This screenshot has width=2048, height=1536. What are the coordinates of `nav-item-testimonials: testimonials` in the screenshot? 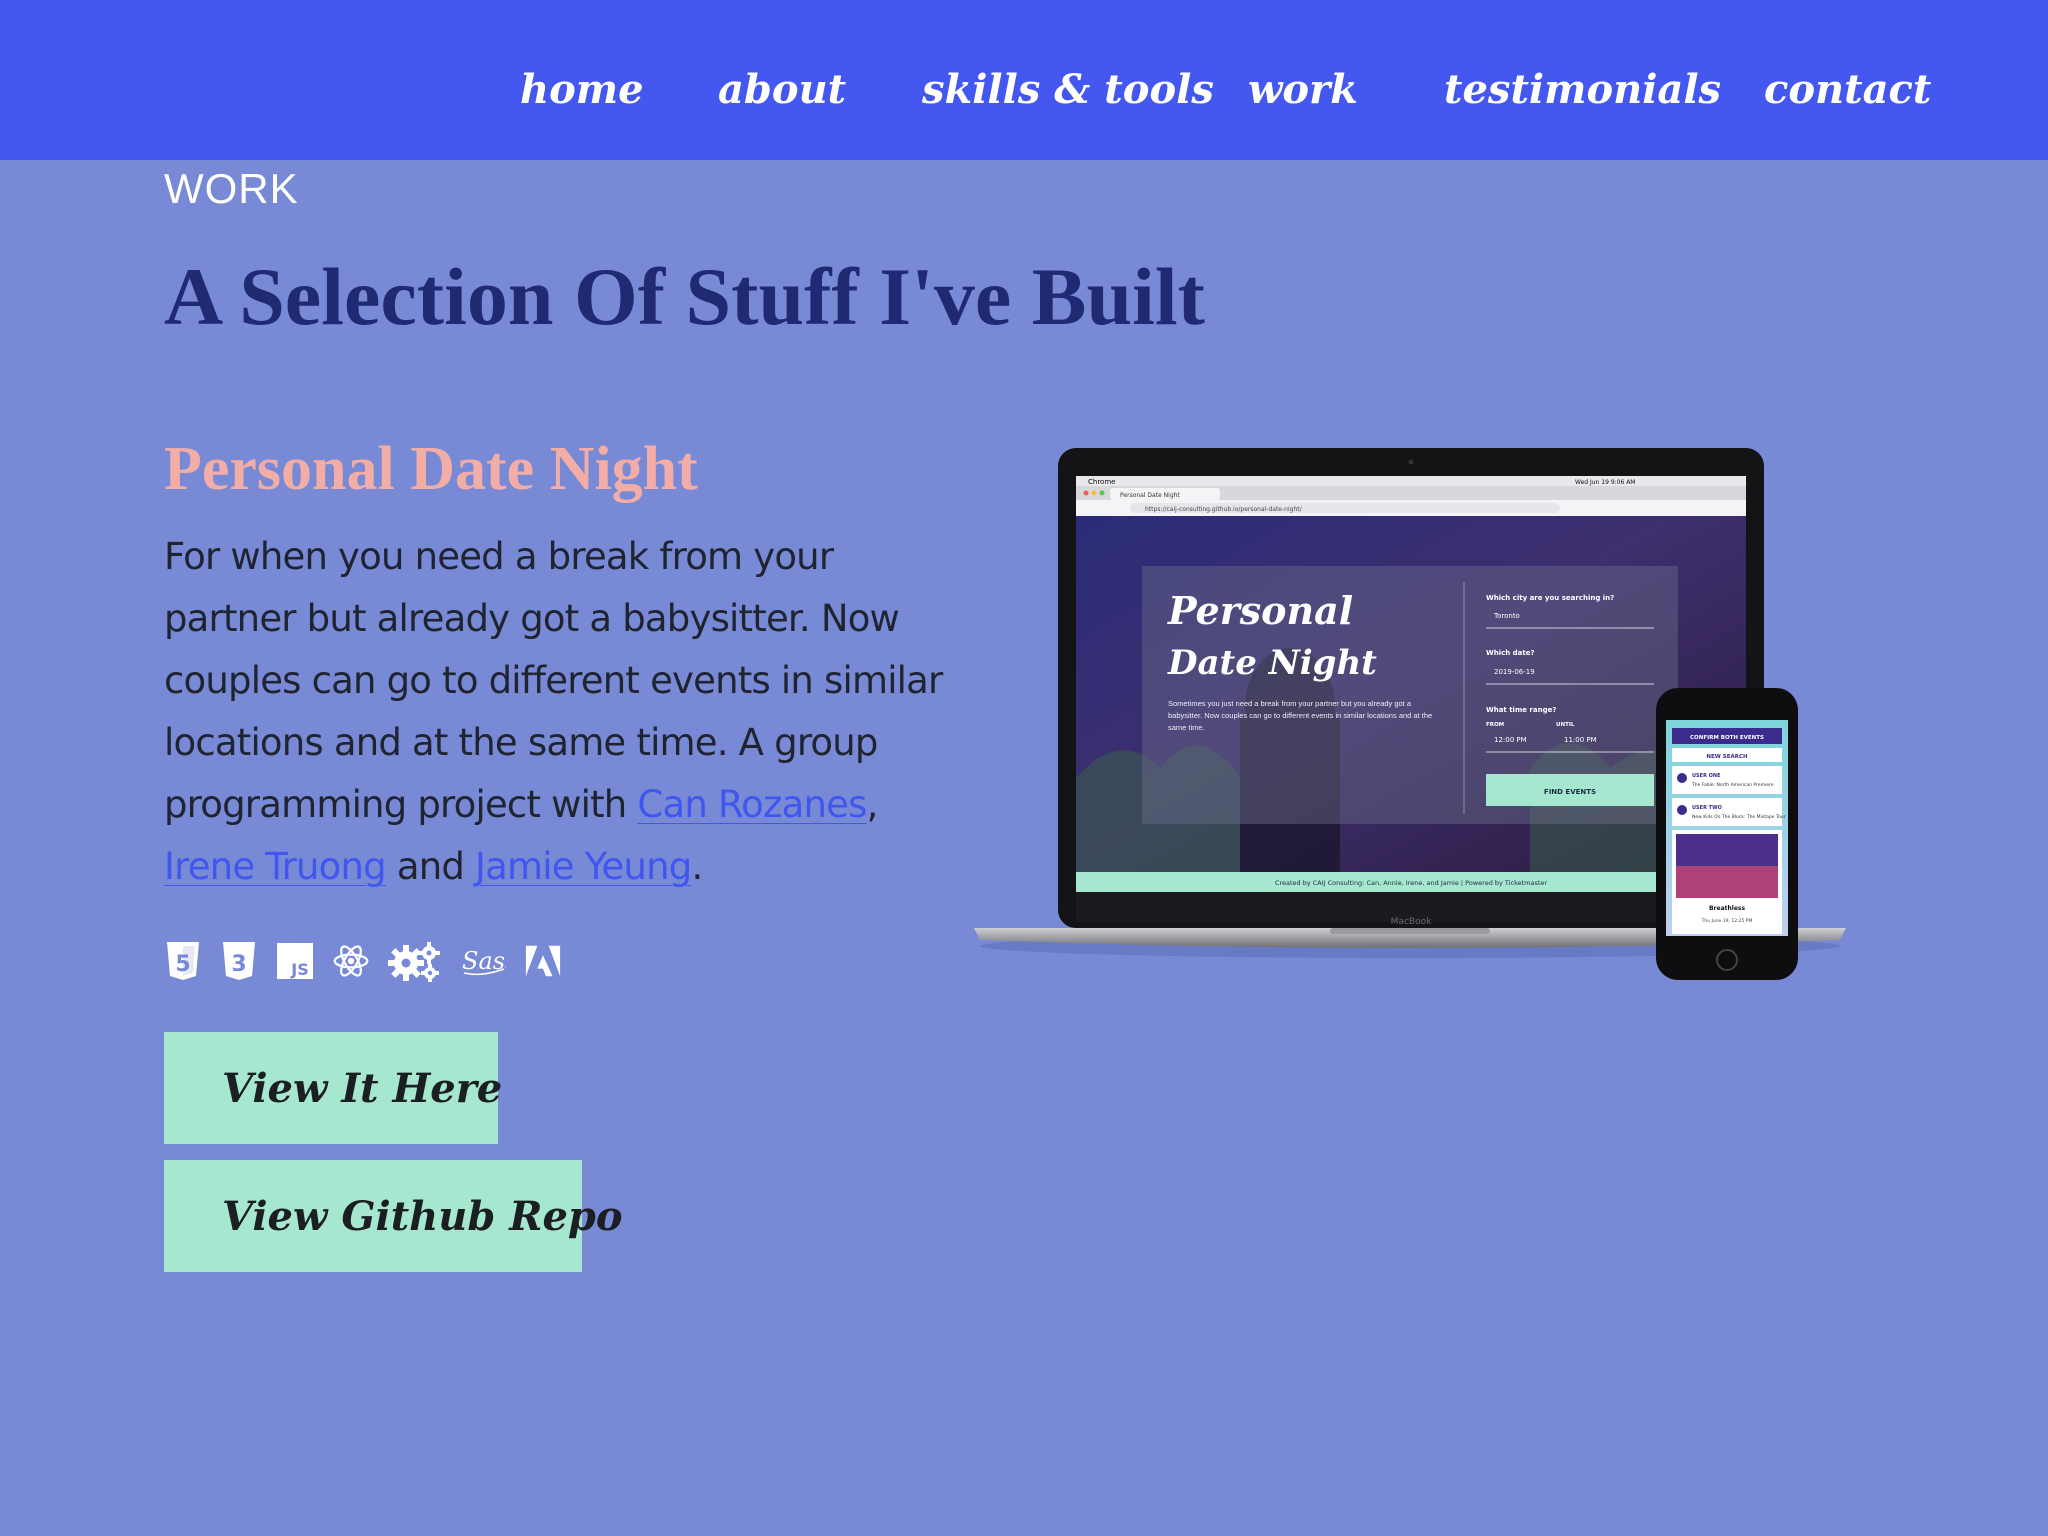 It's located at (1582, 90).